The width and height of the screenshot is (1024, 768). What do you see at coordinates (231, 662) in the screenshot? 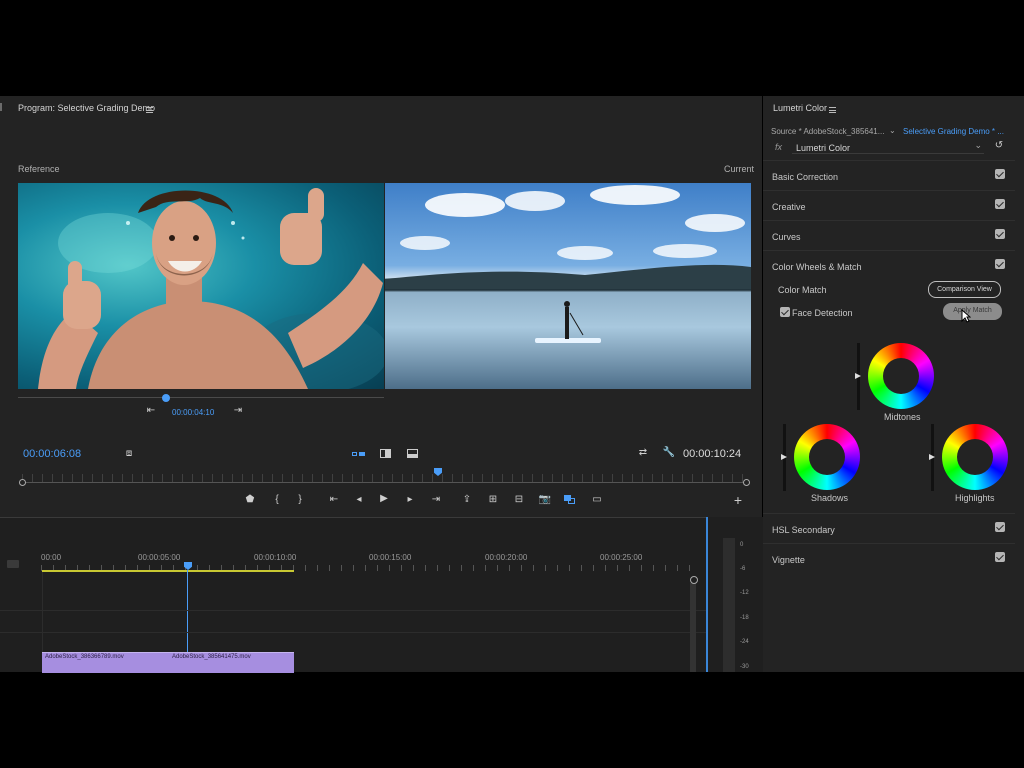
I see `timeline-clip: AdobeStock_385641475.mov` at bounding box center [231, 662].